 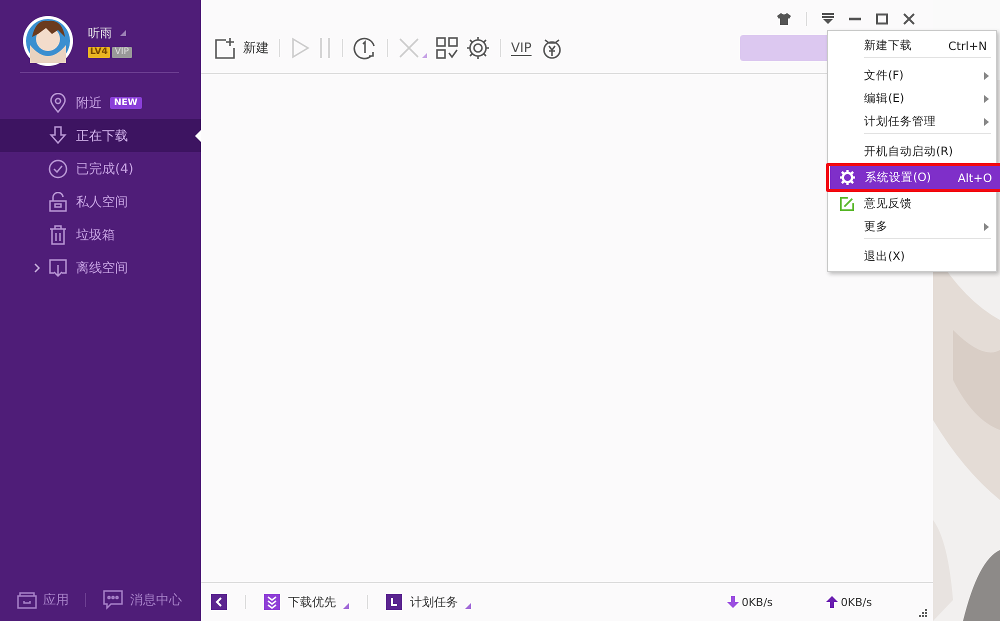 What do you see at coordinates (757, 602) in the screenshot?
I see `download-speed: 0KB/s` at bounding box center [757, 602].